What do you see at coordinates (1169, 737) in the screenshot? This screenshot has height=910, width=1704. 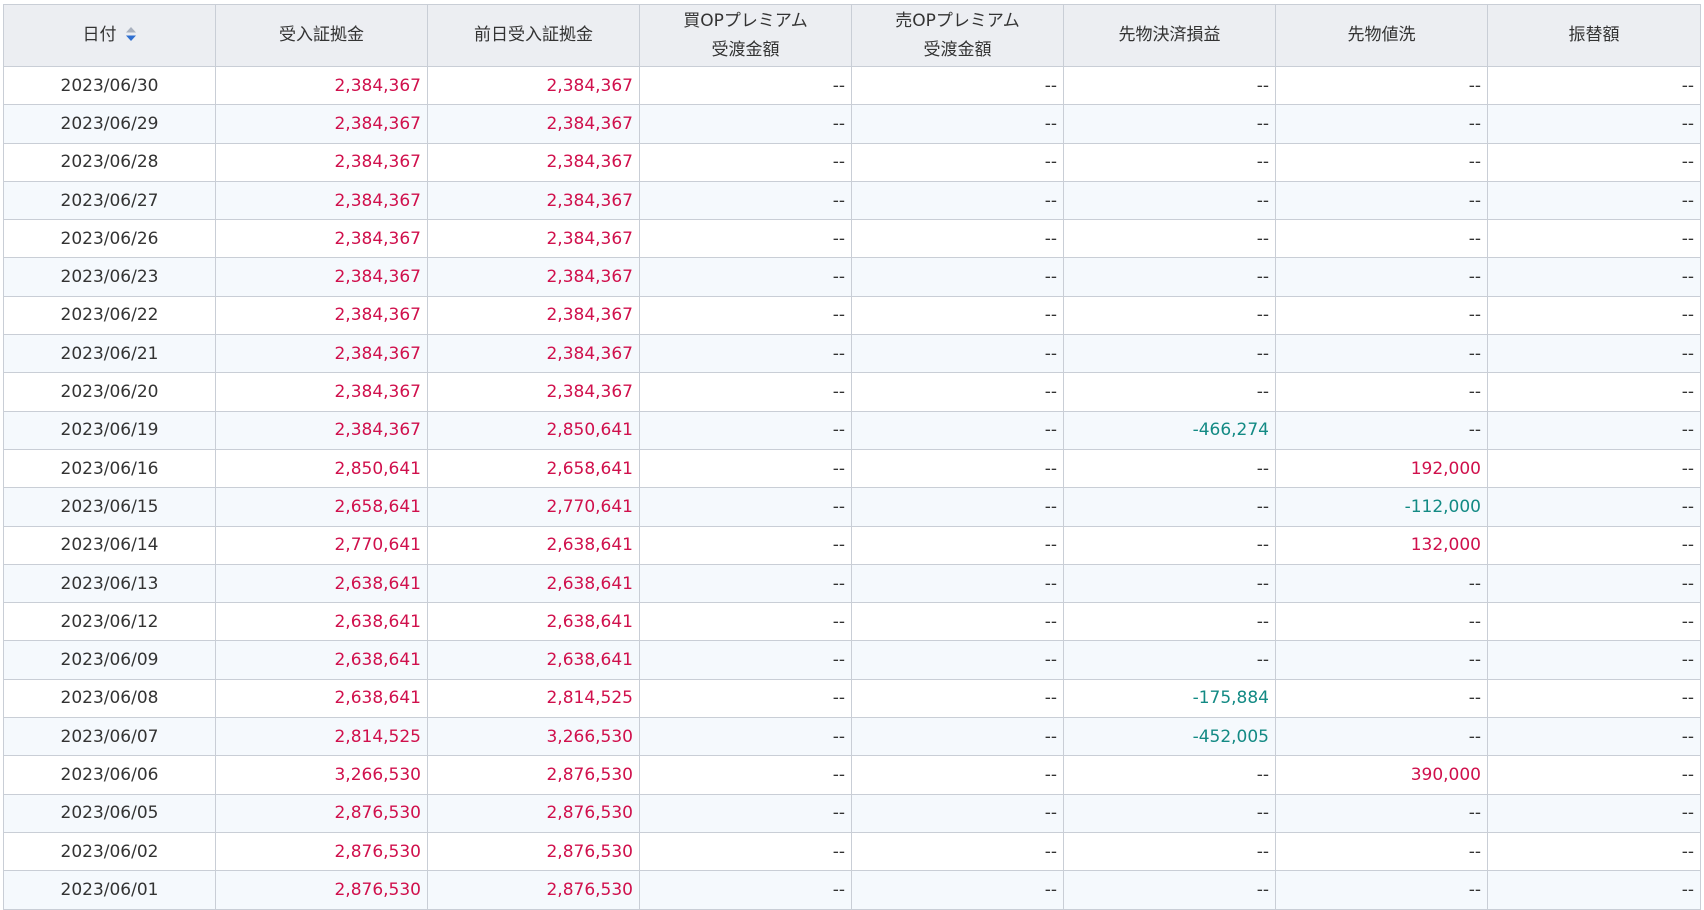 I see `cell-futures-settlement: -452,005` at bounding box center [1169, 737].